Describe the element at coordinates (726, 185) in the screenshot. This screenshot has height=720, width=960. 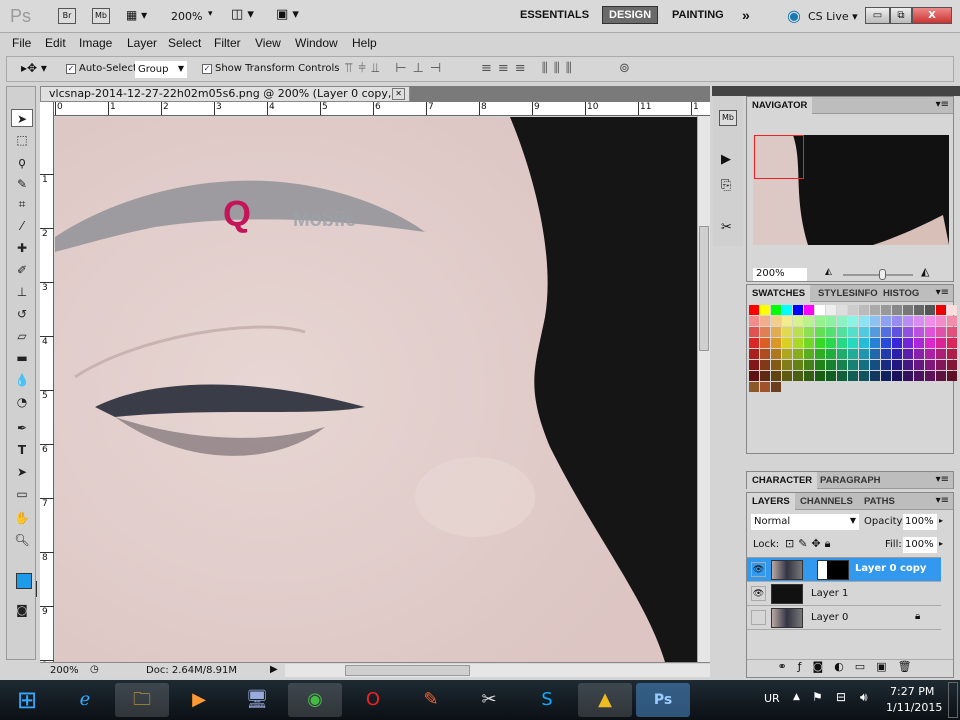
I see `history-panel-icon: ⎘` at that location.